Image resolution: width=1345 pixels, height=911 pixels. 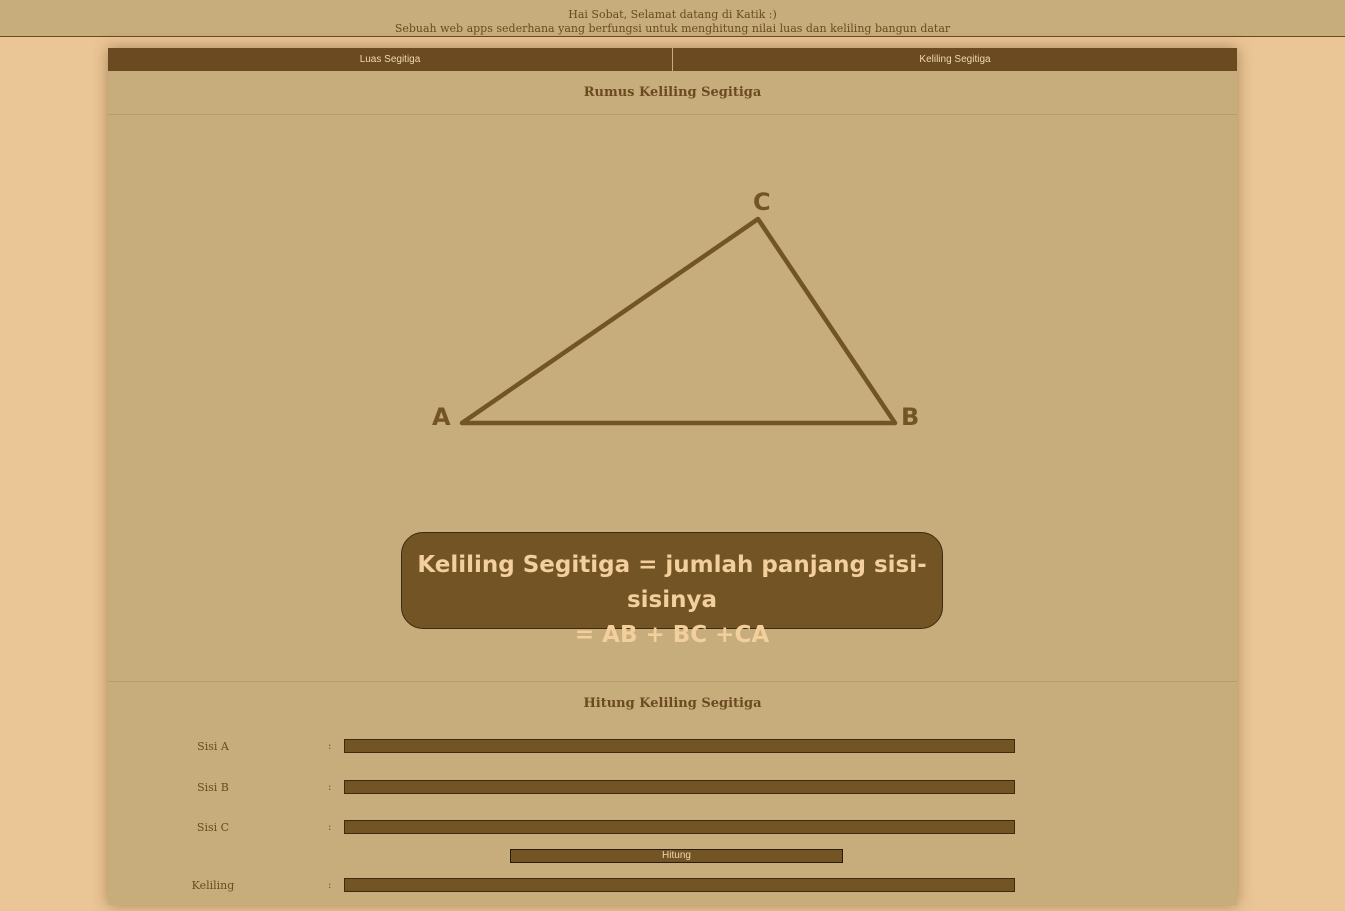 What do you see at coordinates (676, 856) in the screenshot?
I see `hitung-button: Hitung` at bounding box center [676, 856].